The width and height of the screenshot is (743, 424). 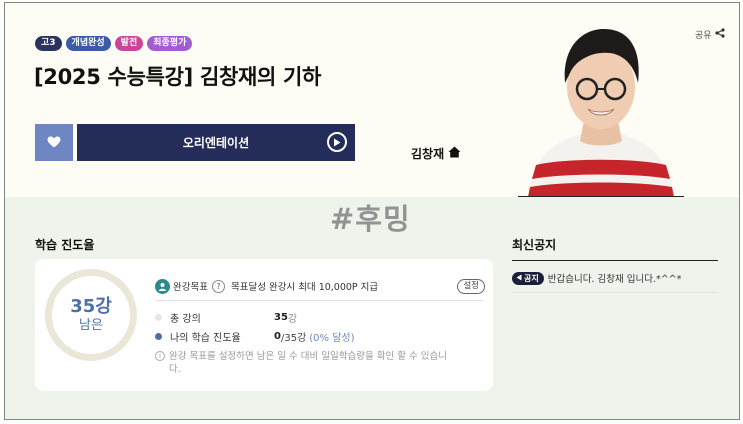 I want to click on total-label: 총 강의, so click(x=185, y=319).